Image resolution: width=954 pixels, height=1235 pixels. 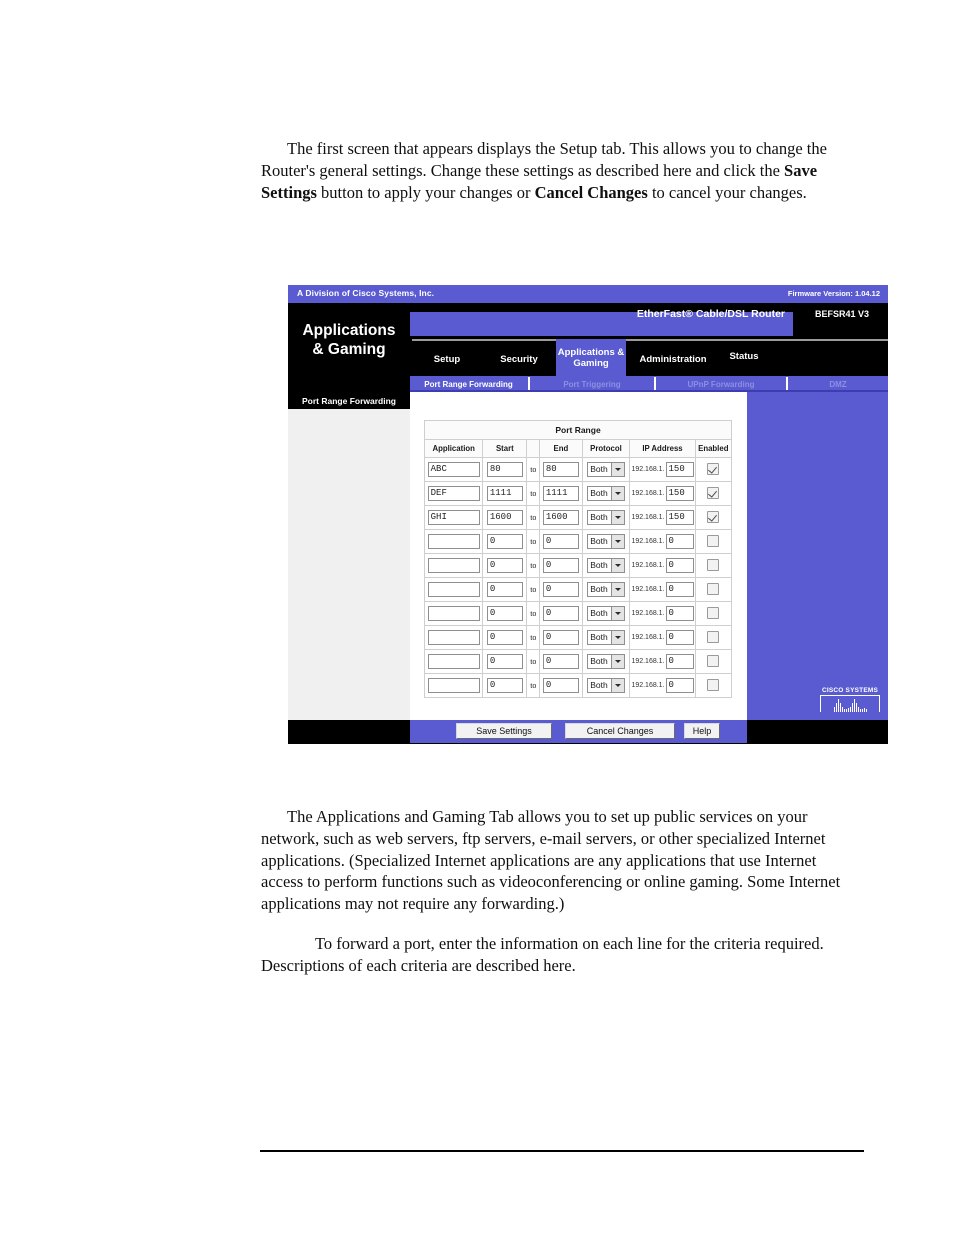 I want to click on start-port-input-0: 80, so click(x=504, y=469).